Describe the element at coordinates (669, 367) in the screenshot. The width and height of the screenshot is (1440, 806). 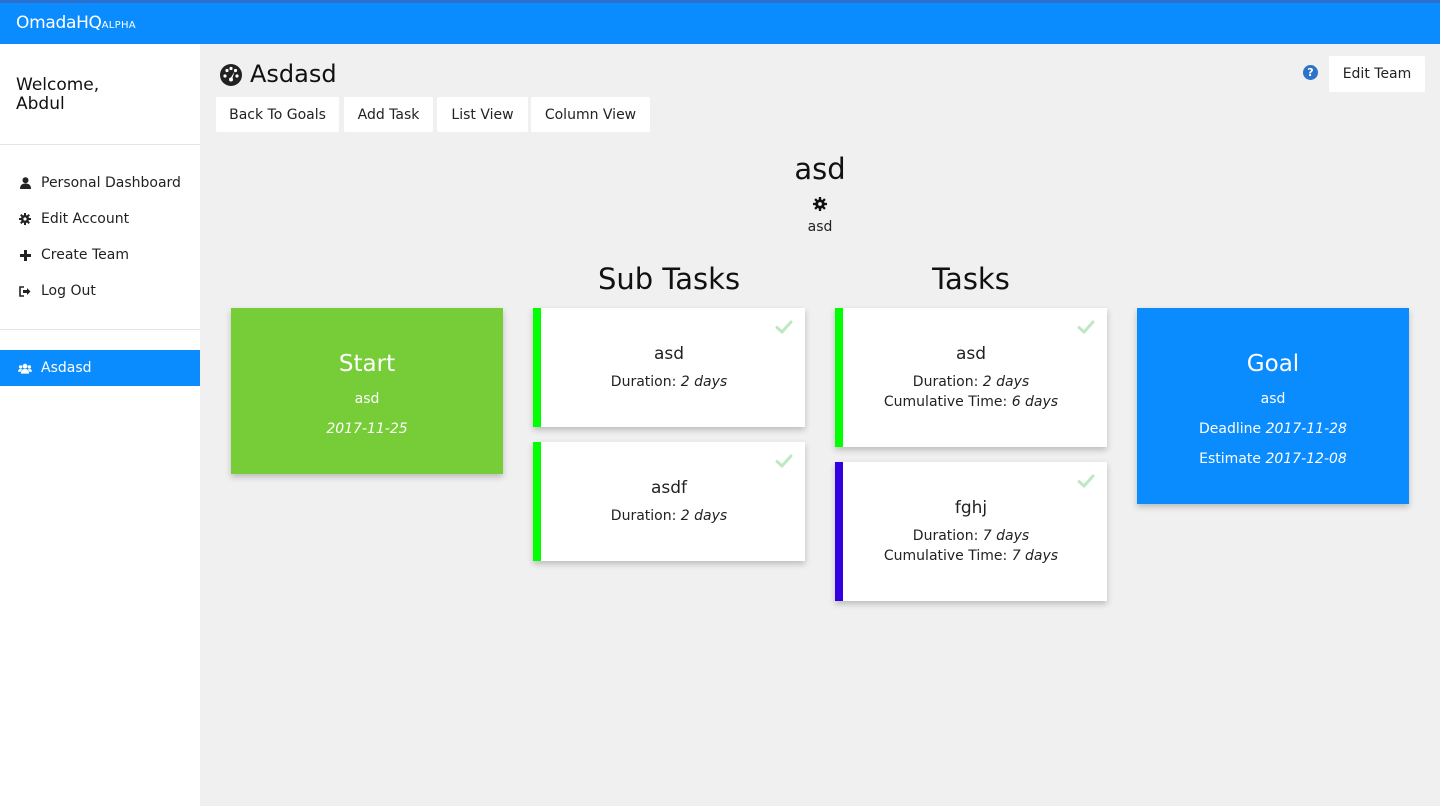
I see `subtask-card: asd Duration: 2 days` at that location.